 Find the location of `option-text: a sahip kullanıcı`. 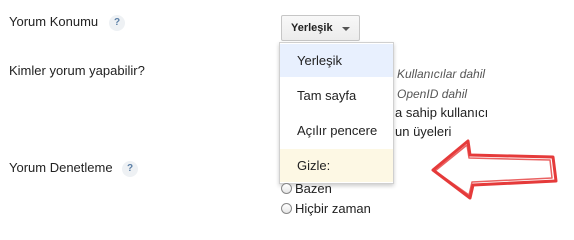

option-text: a sahip kullanıcı is located at coordinates (442, 112).